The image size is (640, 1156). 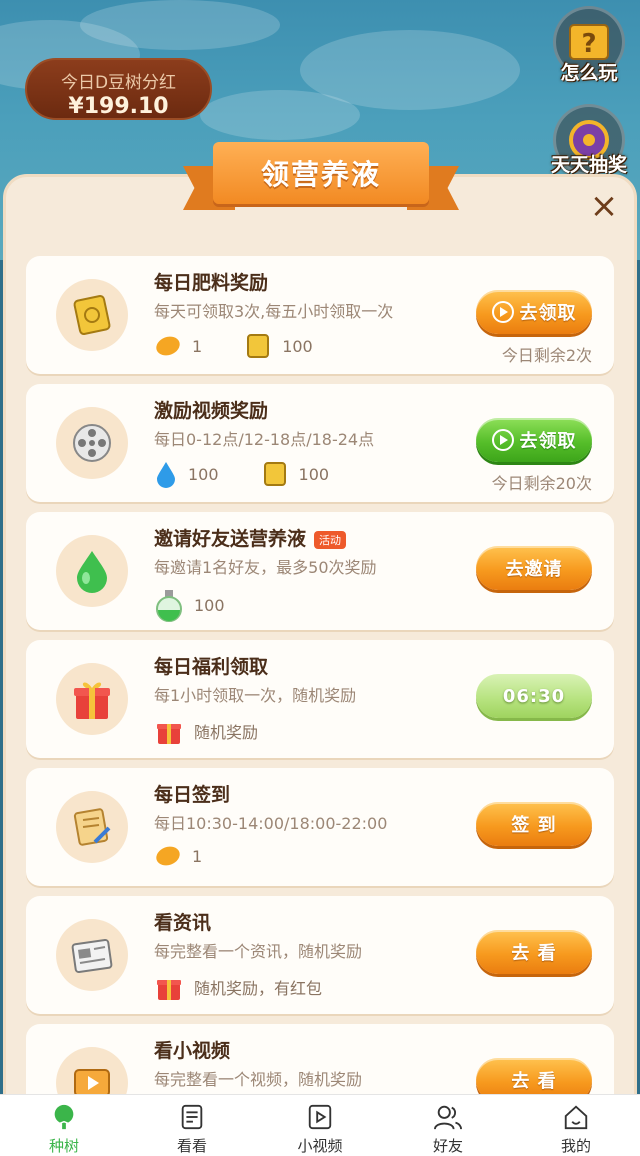 I want to click on nav-item-friends: 好友, so click(x=448, y=1125).